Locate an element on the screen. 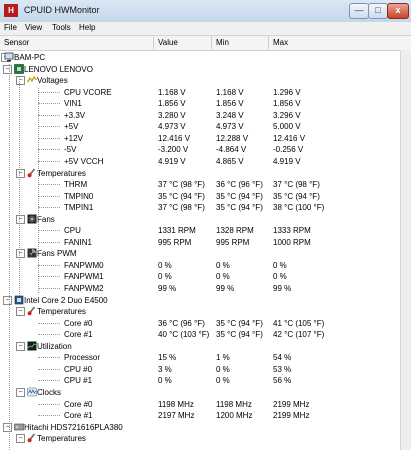 The height and width of the screenshot is (450, 411). tree-node: − Intel Core 2 Duo E4500 is located at coordinates (200, 300).